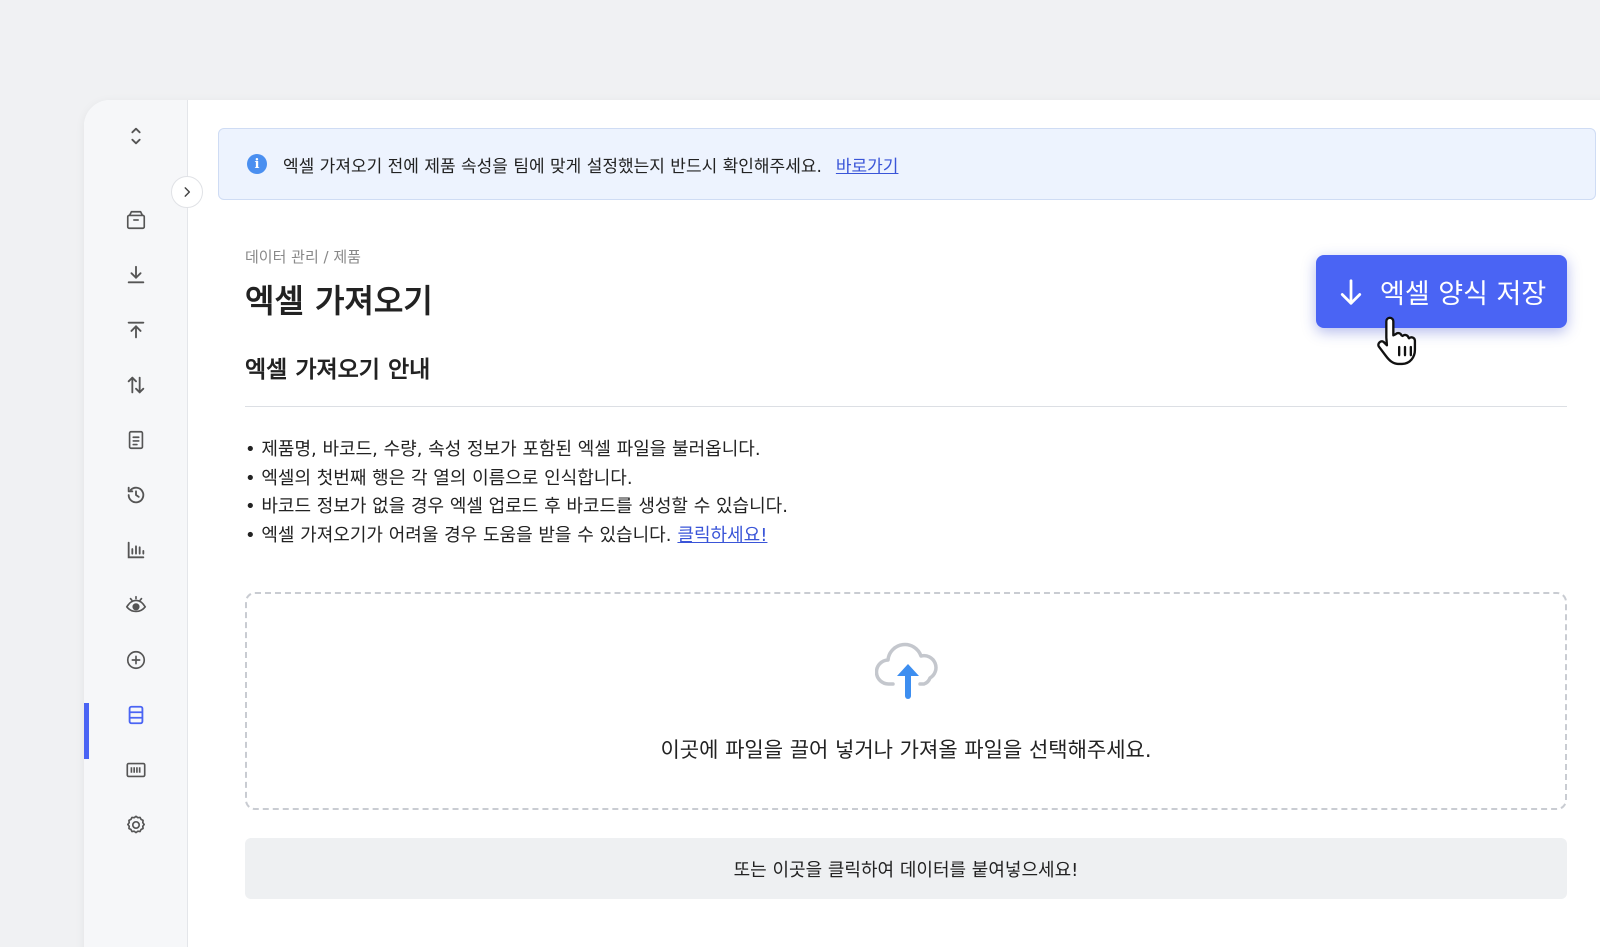 The image size is (1600, 947). I want to click on chevron-right-icon, so click(187, 192).